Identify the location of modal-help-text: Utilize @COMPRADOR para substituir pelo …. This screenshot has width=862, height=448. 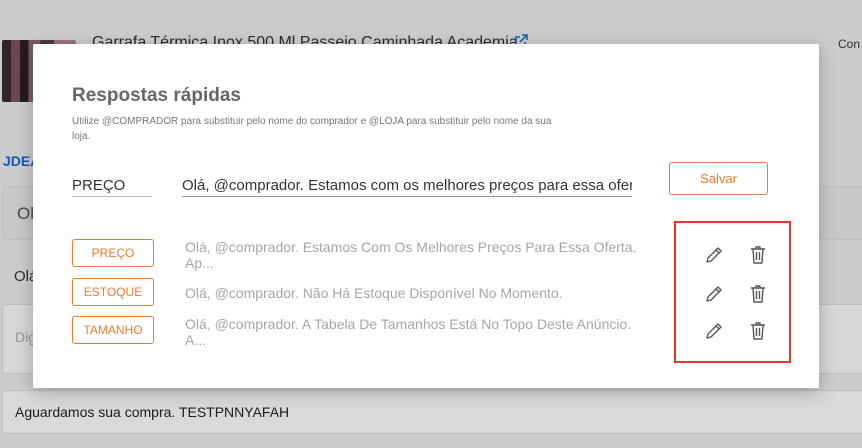
(312, 129).